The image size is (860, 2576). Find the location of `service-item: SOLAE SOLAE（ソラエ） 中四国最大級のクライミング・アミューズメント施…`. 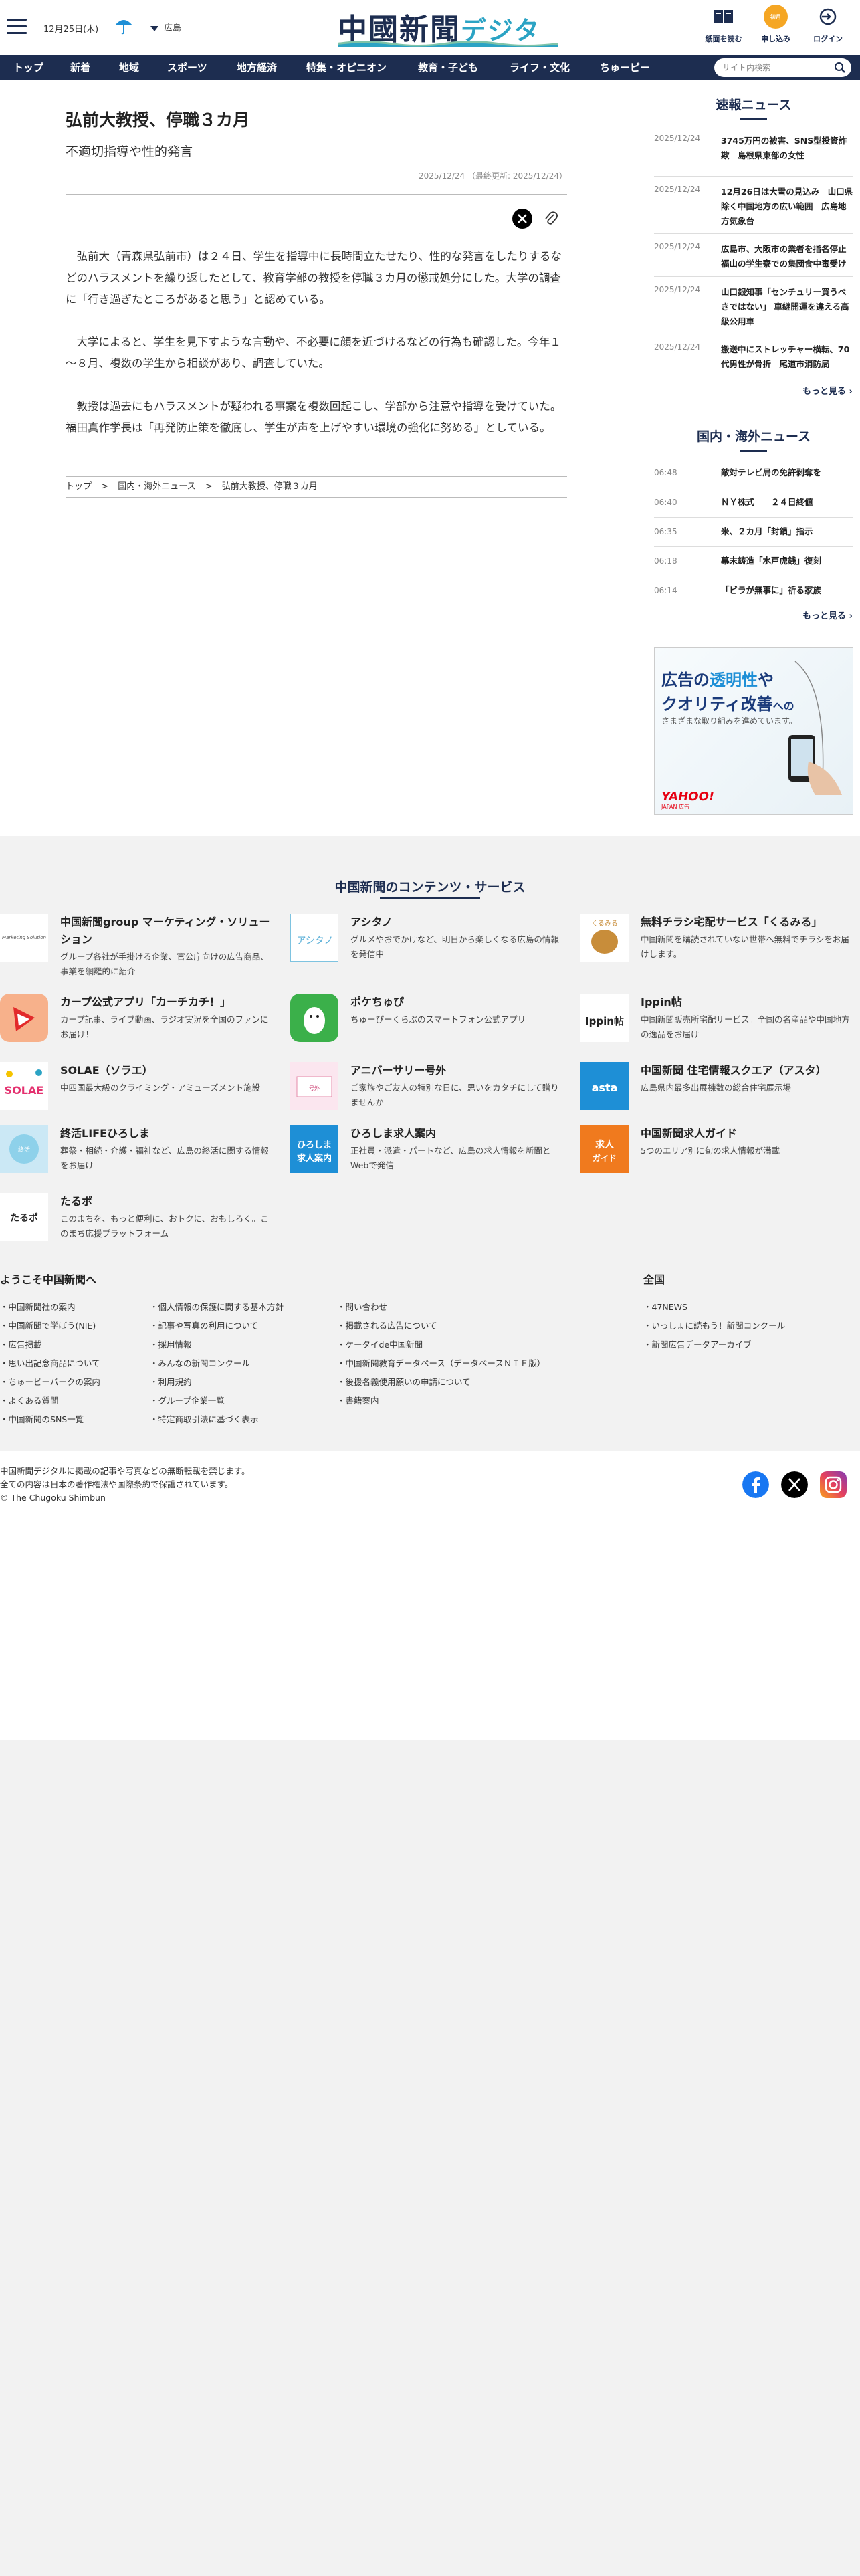

service-item: SOLAE SOLAE（ソラエ） 中四国最大級のクライミング・アミューズメント施… is located at coordinates (133, 1088).